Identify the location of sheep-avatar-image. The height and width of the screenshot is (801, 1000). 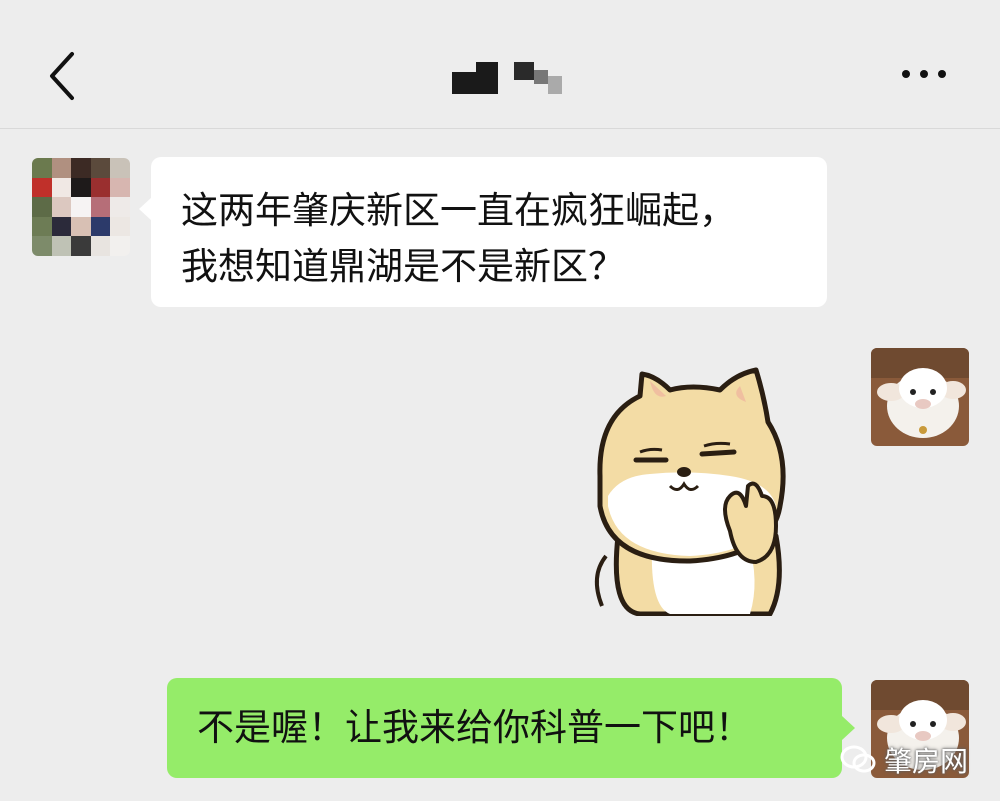
(920, 397).